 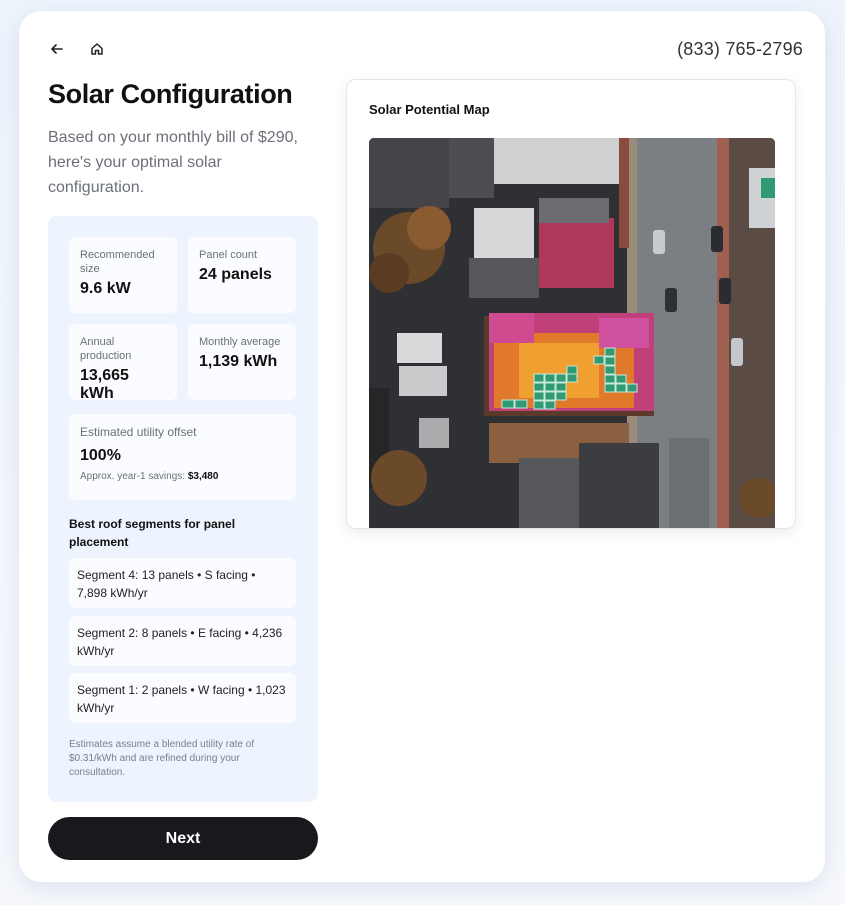 I want to click on home-icon, so click(x=97, y=49).